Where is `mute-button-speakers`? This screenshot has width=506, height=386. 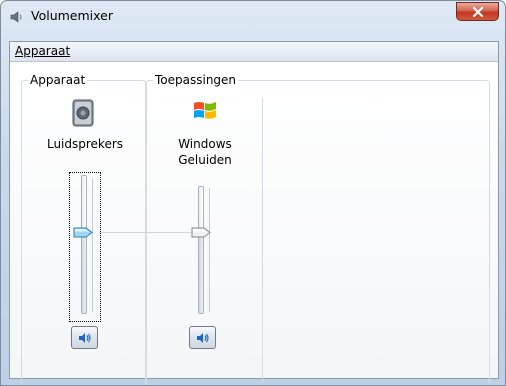 mute-button-speakers is located at coordinates (84, 337).